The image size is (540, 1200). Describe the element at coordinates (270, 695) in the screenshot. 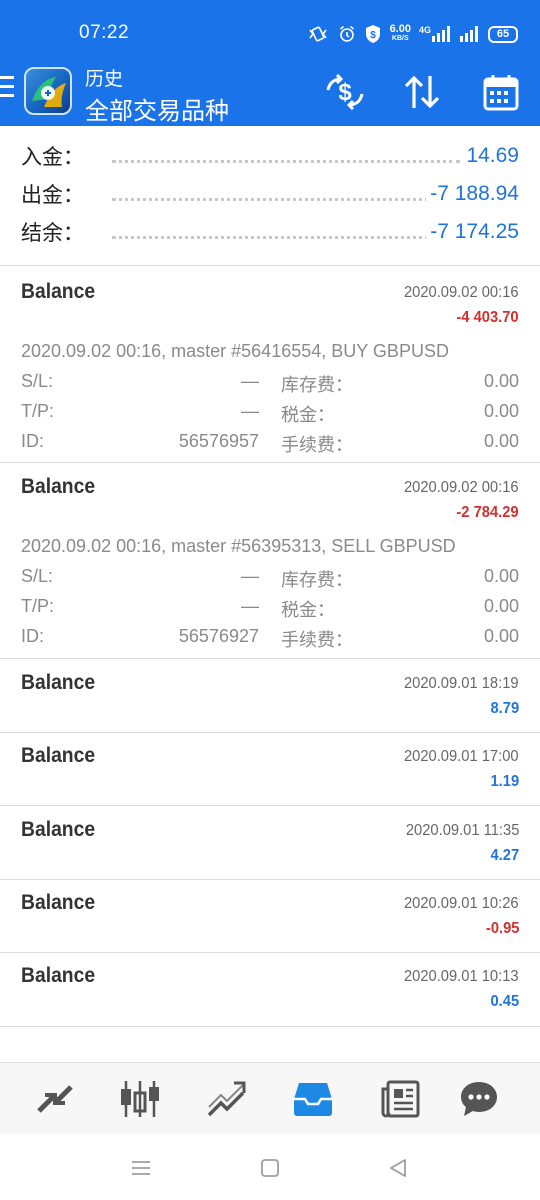

I see `deal-entry: Balance 2020.09.01 18:19 8.79` at that location.